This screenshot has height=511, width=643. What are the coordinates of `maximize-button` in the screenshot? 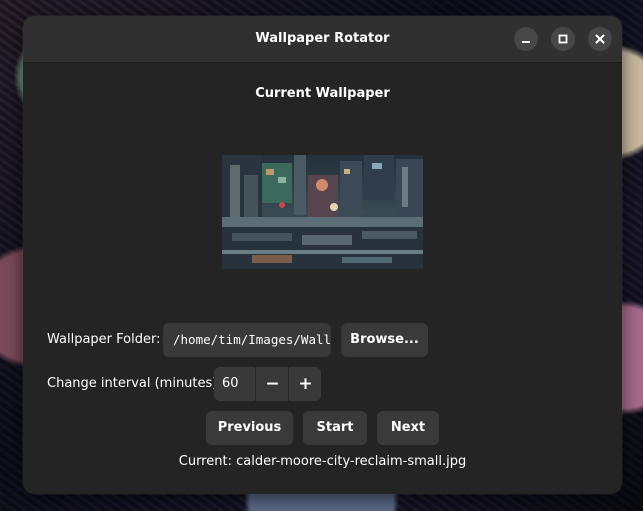 It's located at (563, 39).